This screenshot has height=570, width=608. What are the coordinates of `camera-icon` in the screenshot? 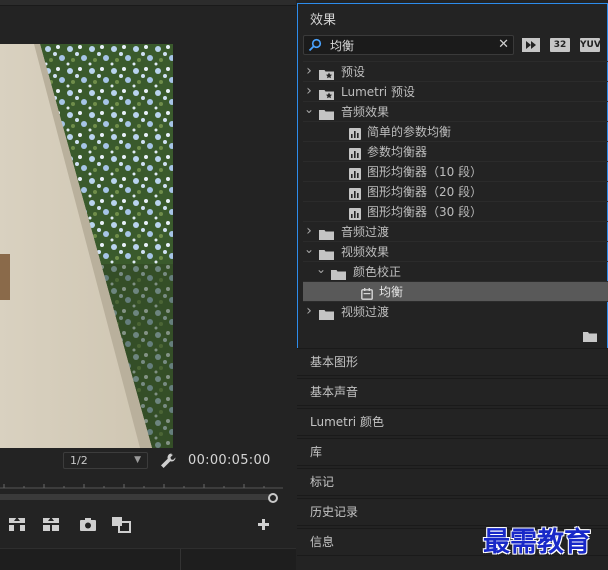 It's located at (88, 524).